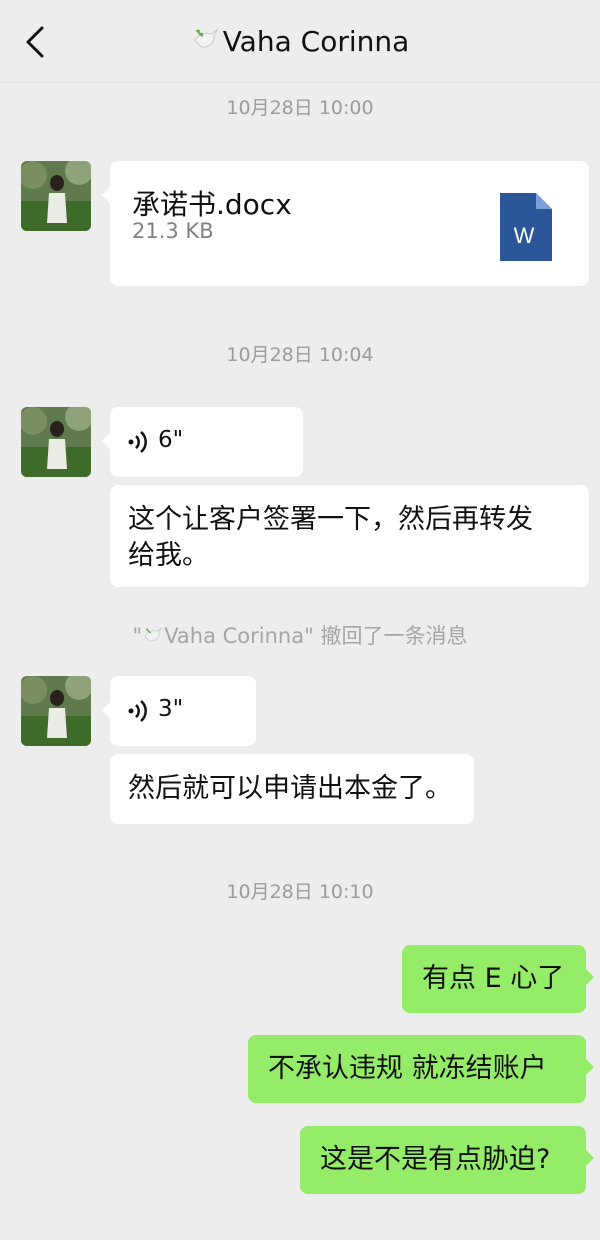 This screenshot has height=1240, width=600. I want to click on recall-text: 撤回了一条消息, so click(390, 636).